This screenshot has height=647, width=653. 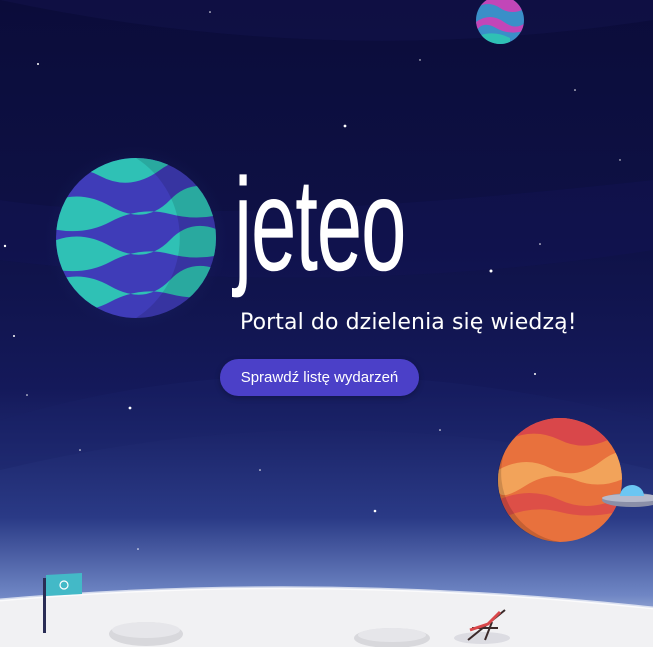 I want to click on moon-surface, so click(x=326, y=616).